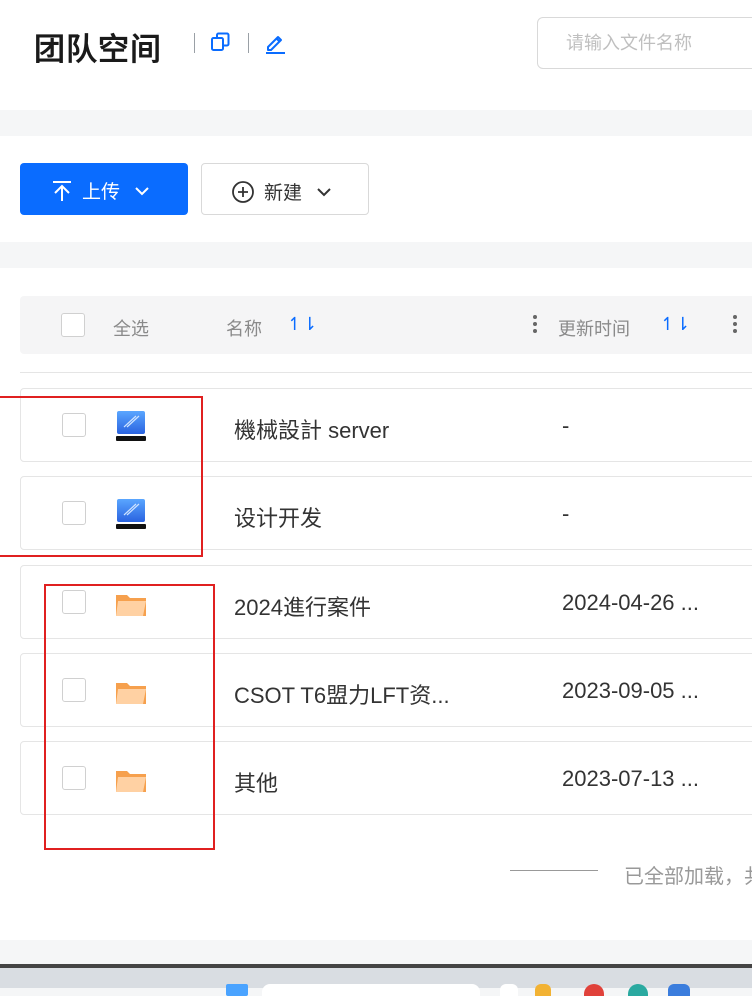  Describe the element at coordinates (675, 324) in the screenshot. I see `sort-updated-icon: ↿⇂` at that location.